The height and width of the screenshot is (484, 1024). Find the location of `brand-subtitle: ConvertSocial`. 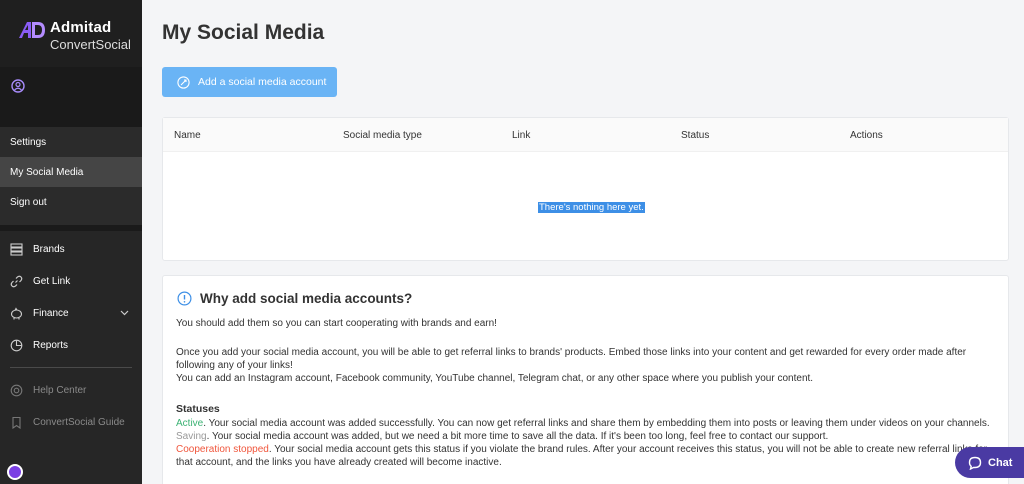

brand-subtitle: ConvertSocial is located at coordinates (90, 44).